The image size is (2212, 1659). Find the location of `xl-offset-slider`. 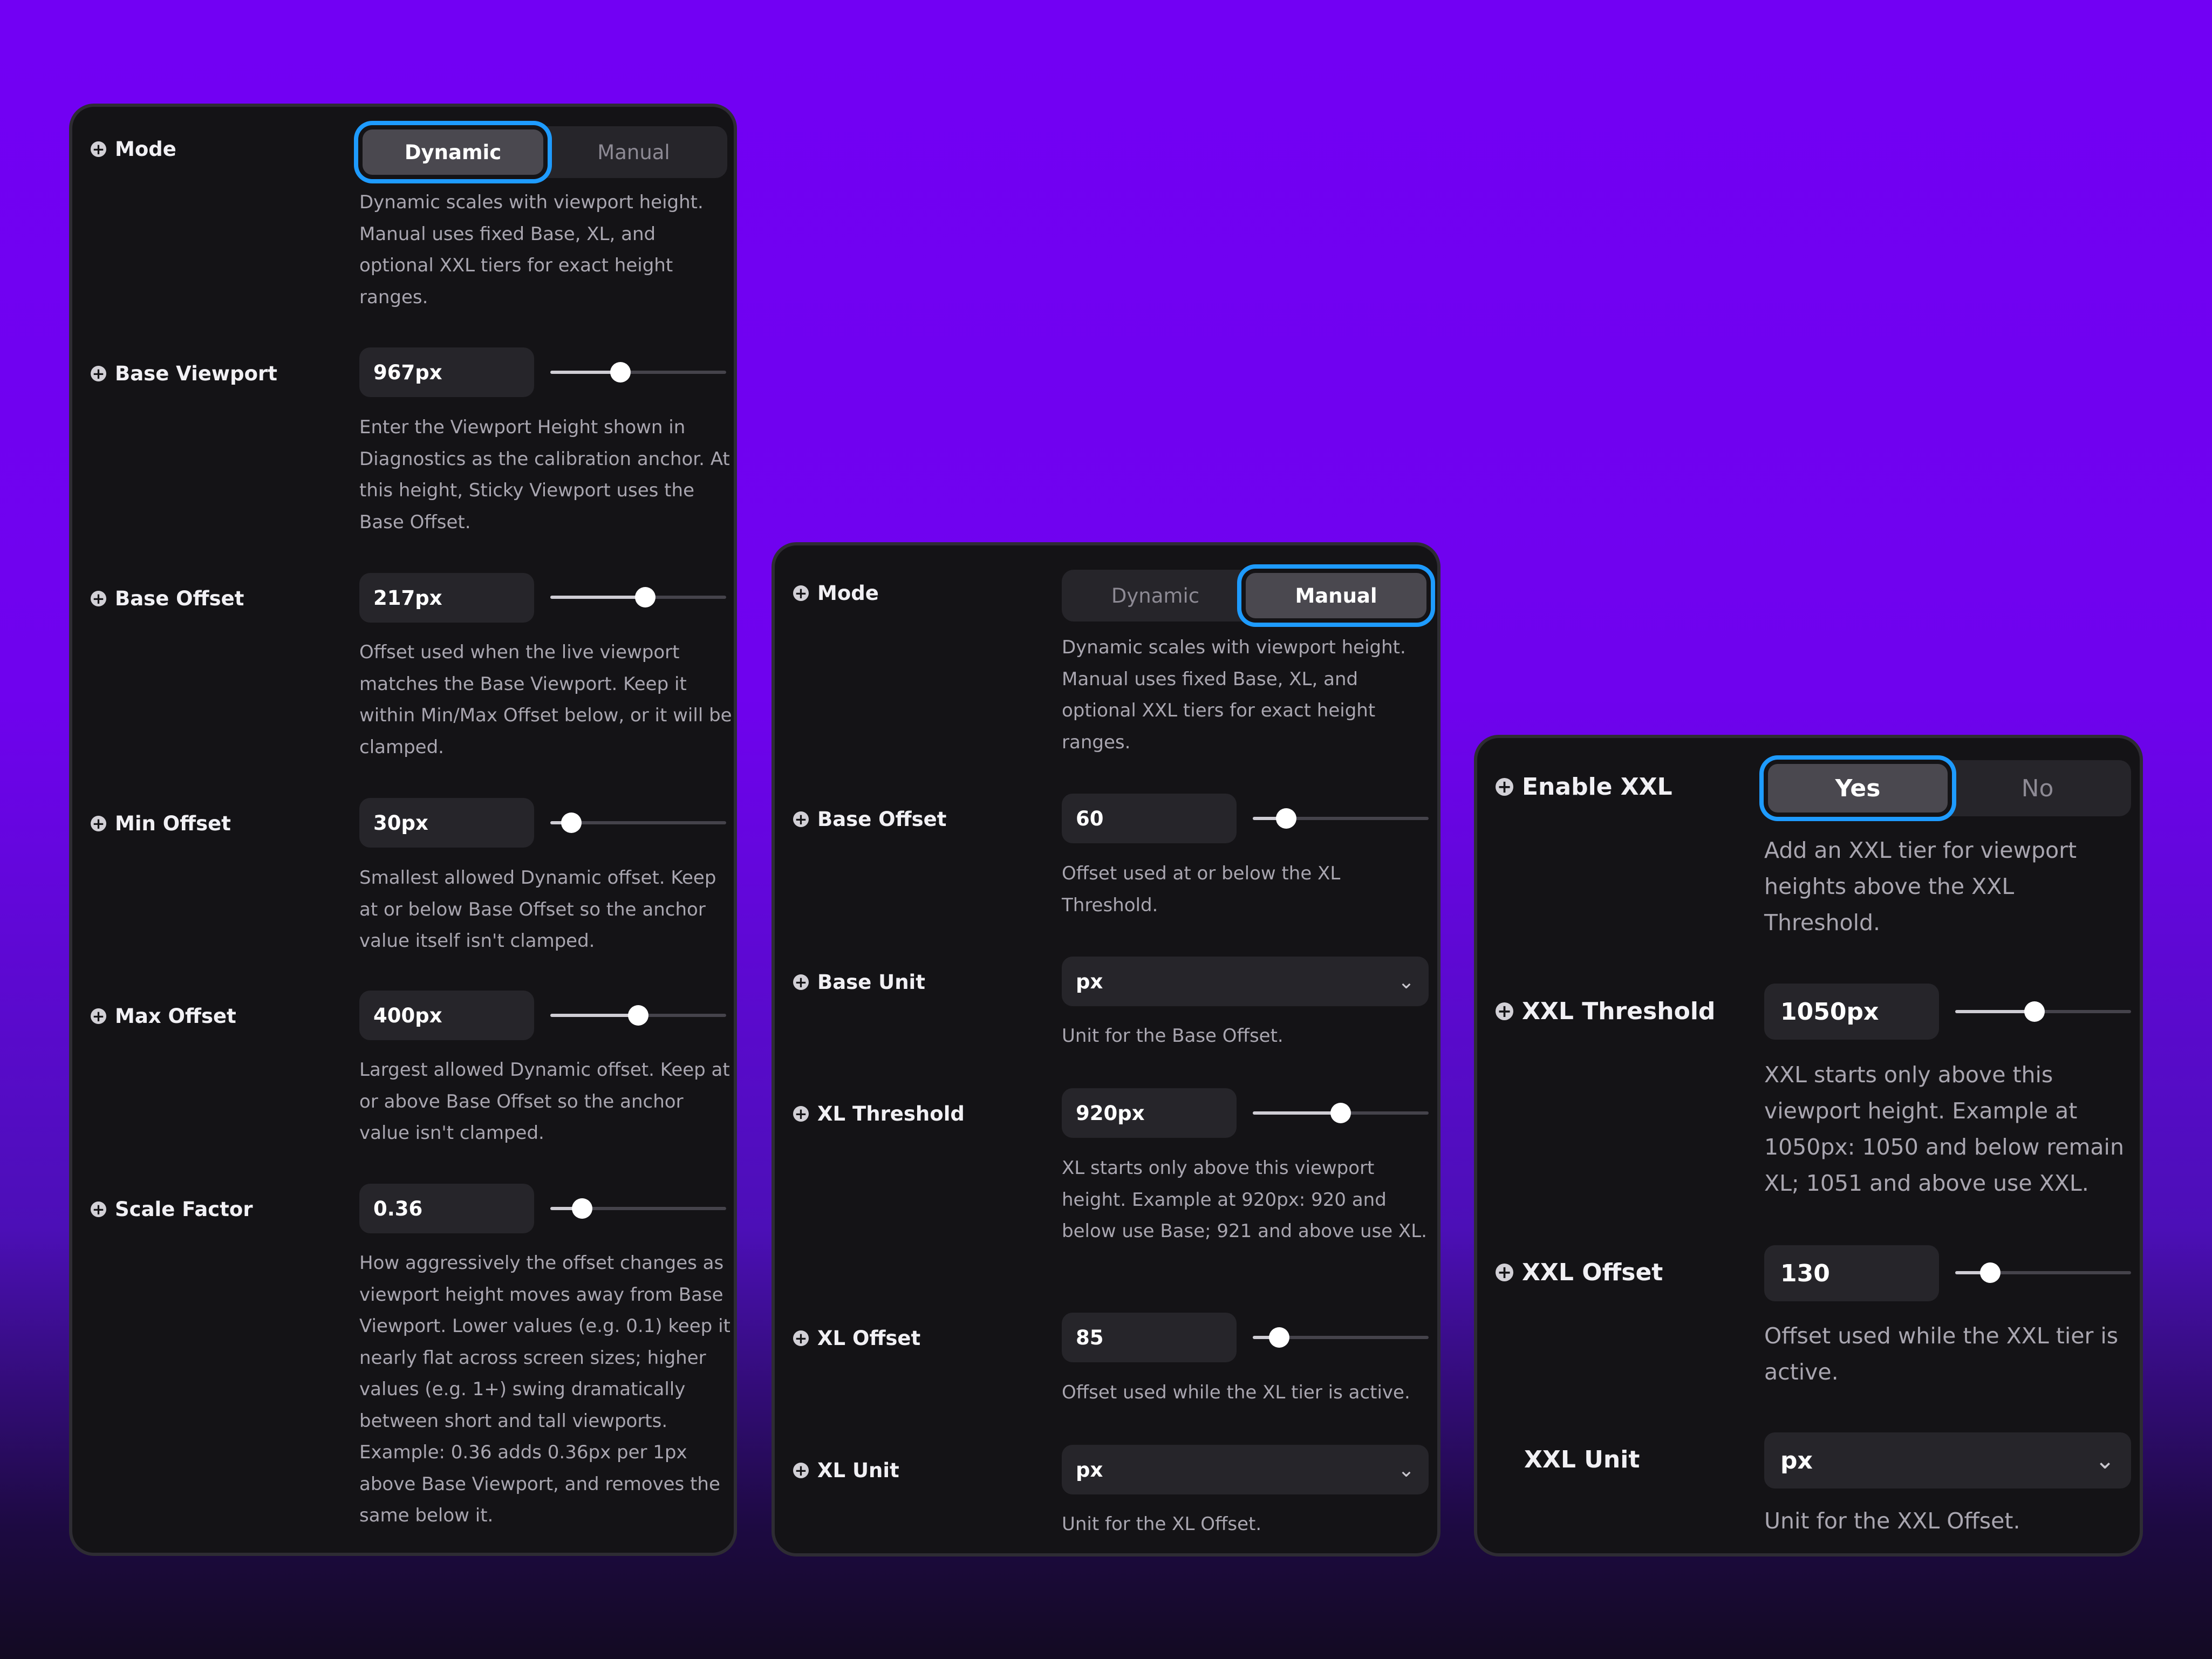

xl-offset-slider is located at coordinates (1341, 1337).